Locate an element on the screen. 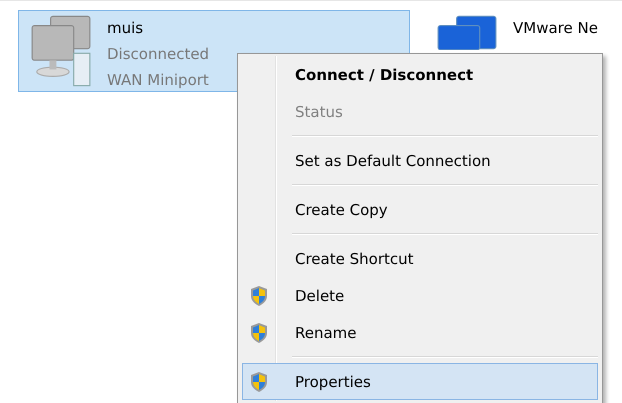 This screenshot has width=622, height=403. menu-item: Set as Default Connection is located at coordinates (420, 160).